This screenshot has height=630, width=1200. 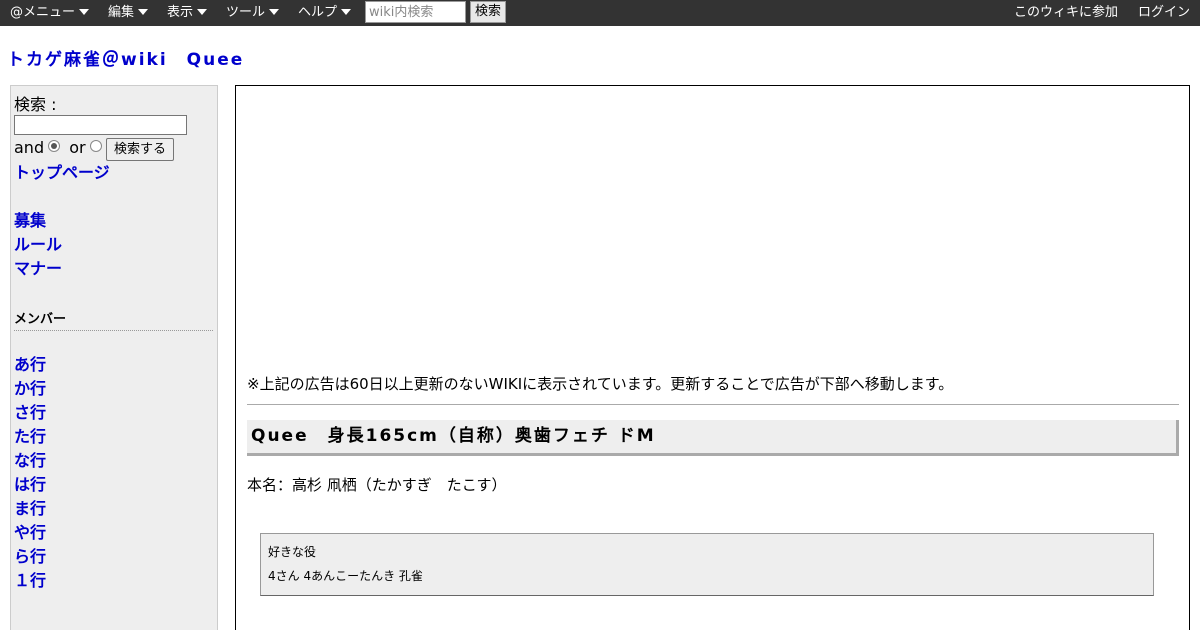 What do you see at coordinates (292, 552) in the screenshot?
I see `favorite-hands-label: 好きな役` at bounding box center [292, 552].